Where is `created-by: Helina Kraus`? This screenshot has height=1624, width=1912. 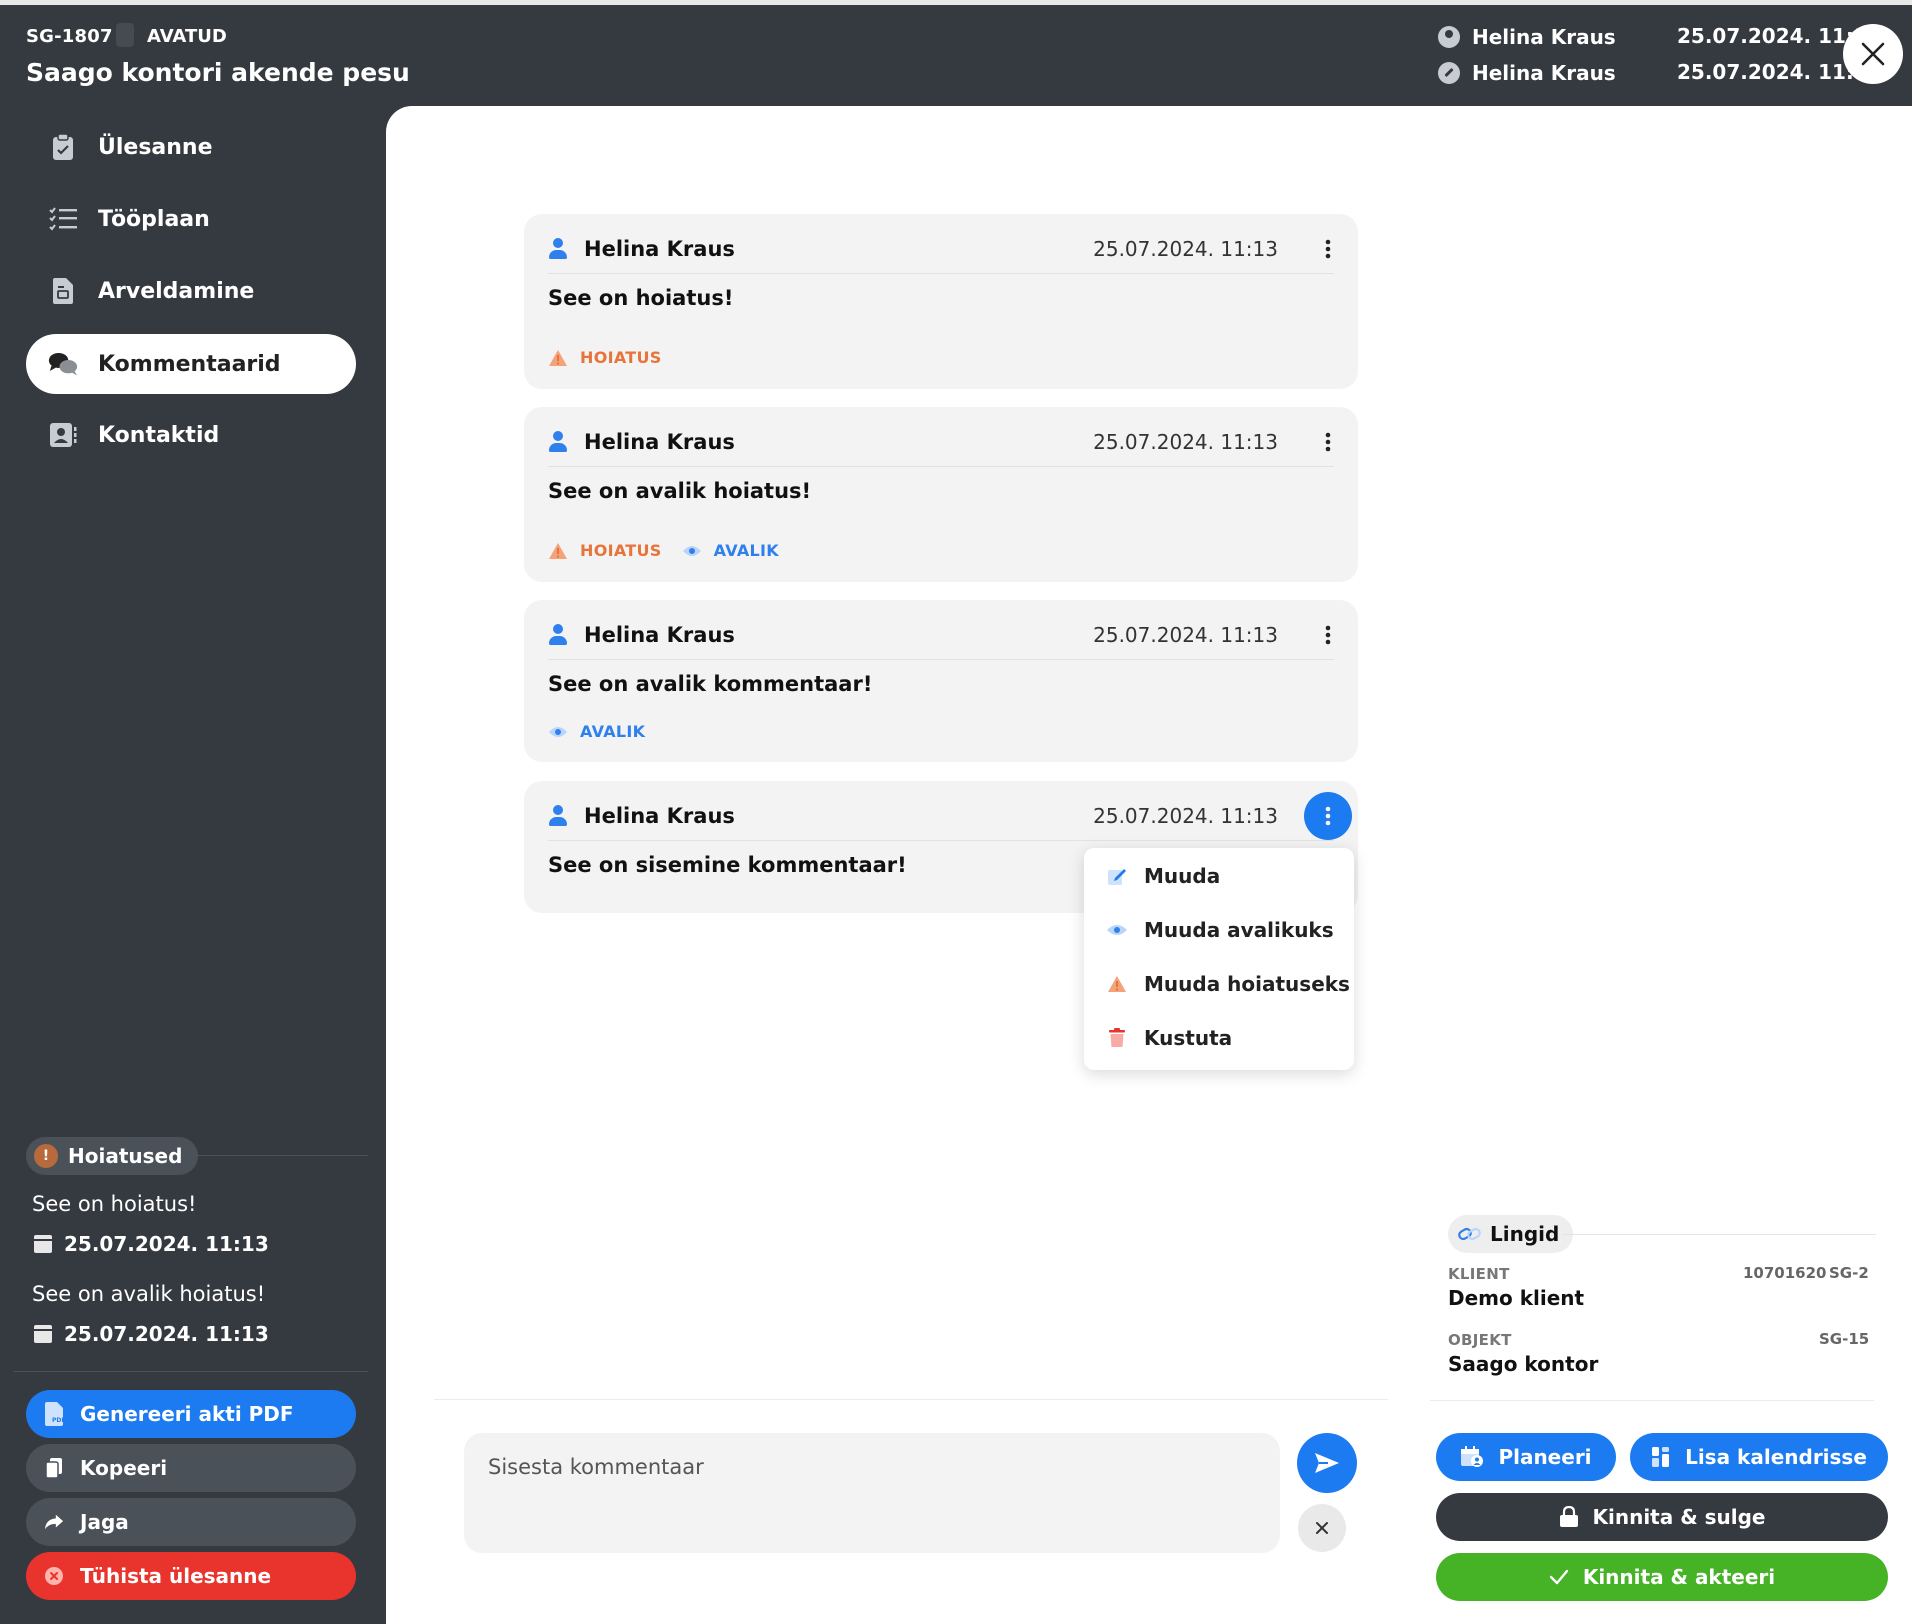
created-by: Helina Kraus is located at coordinates (1527, 37).